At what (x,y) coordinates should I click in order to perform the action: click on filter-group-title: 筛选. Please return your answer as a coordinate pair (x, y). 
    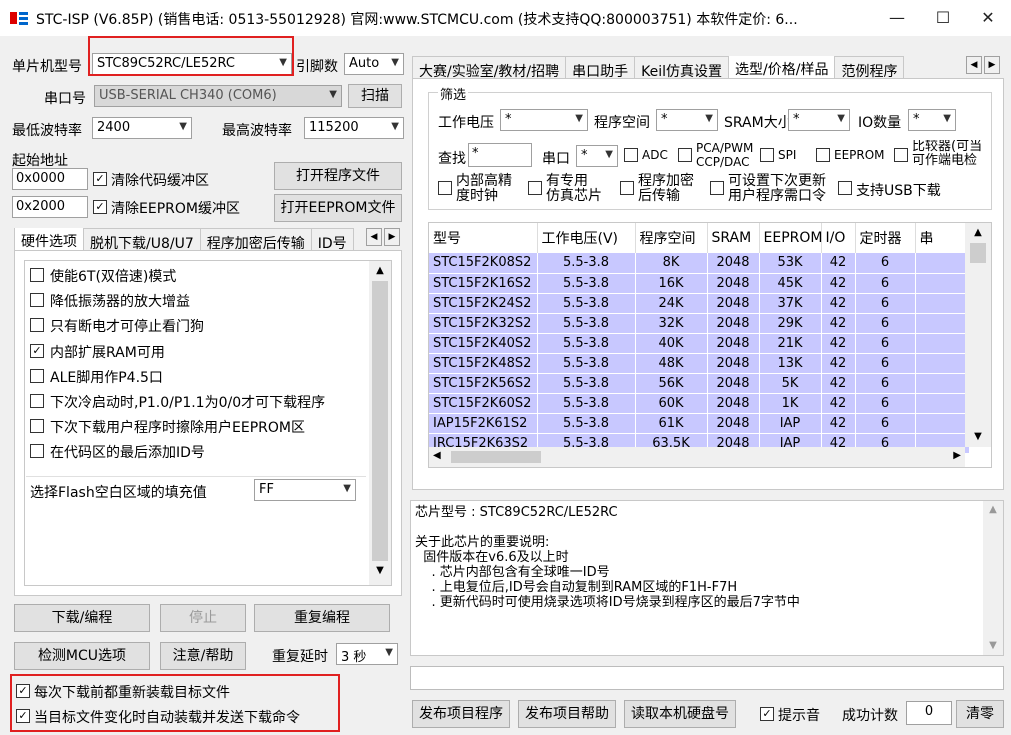
    Looking at the image, I should click on (453, 93).